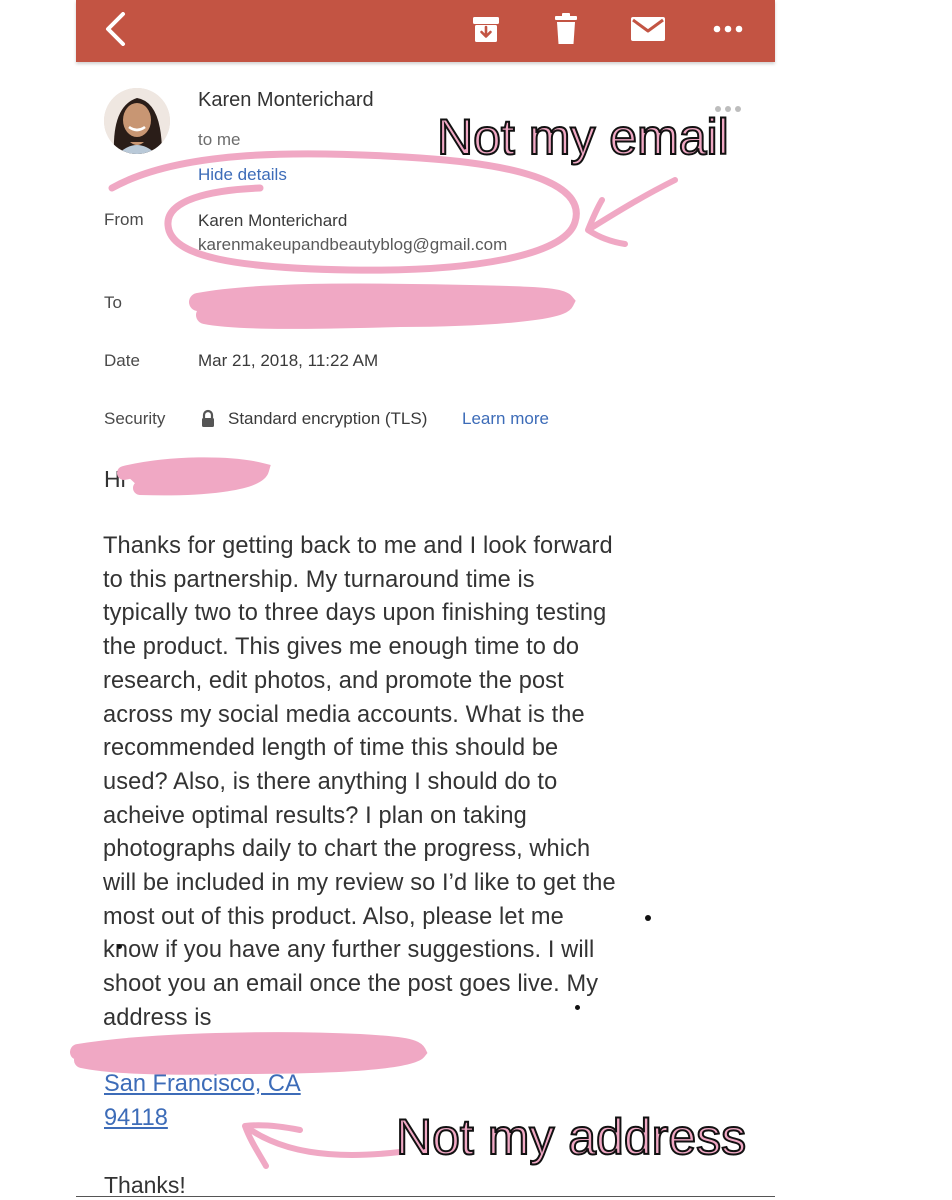 The width and height of the screenshot is (952, 1200). I want to click on learn-more-link: Learn more, so click(505, 419).